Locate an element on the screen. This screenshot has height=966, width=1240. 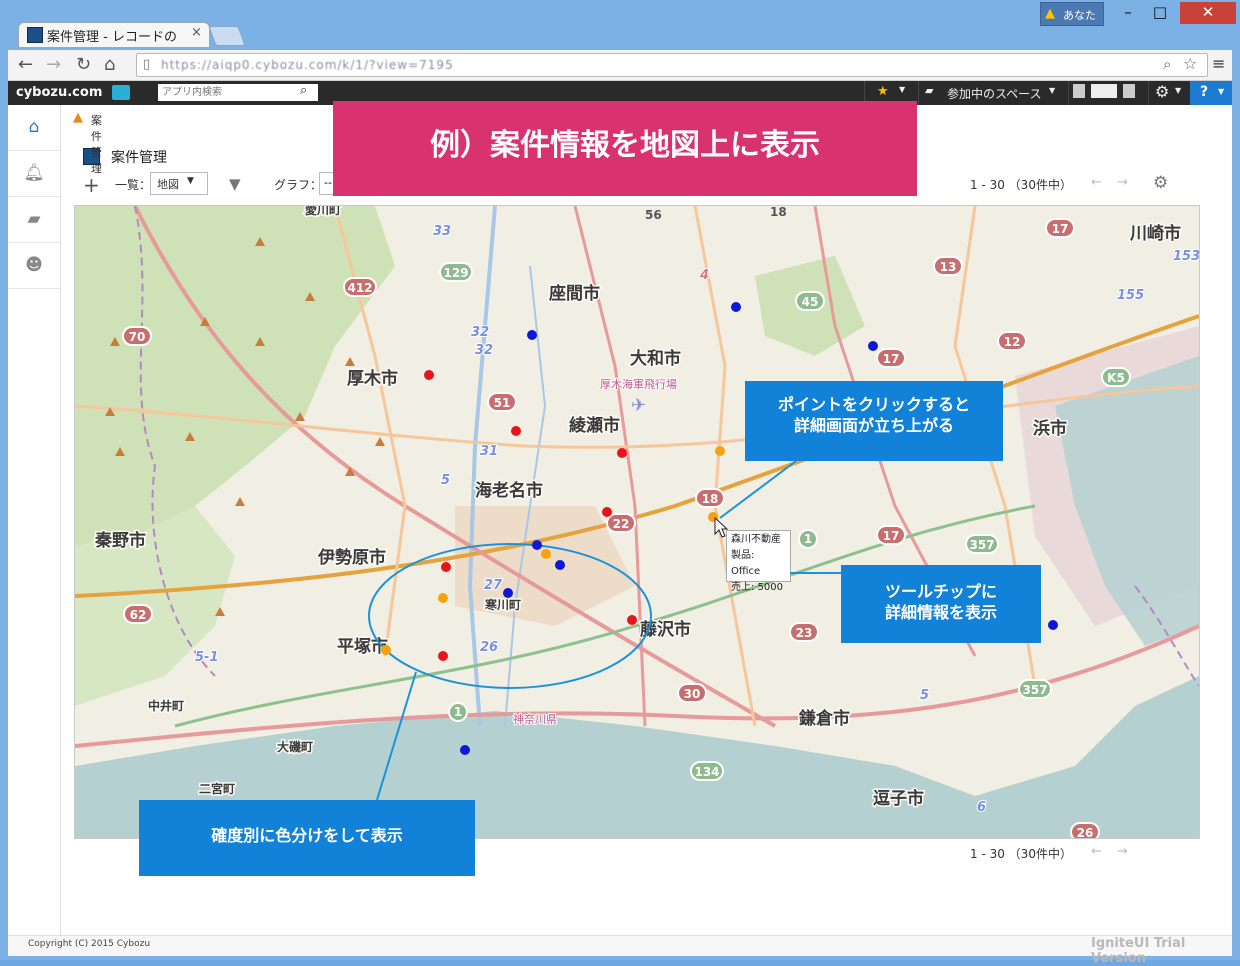
title-banner: 例）案件情報を地図上に表示 is located at coordinates (625, 148).